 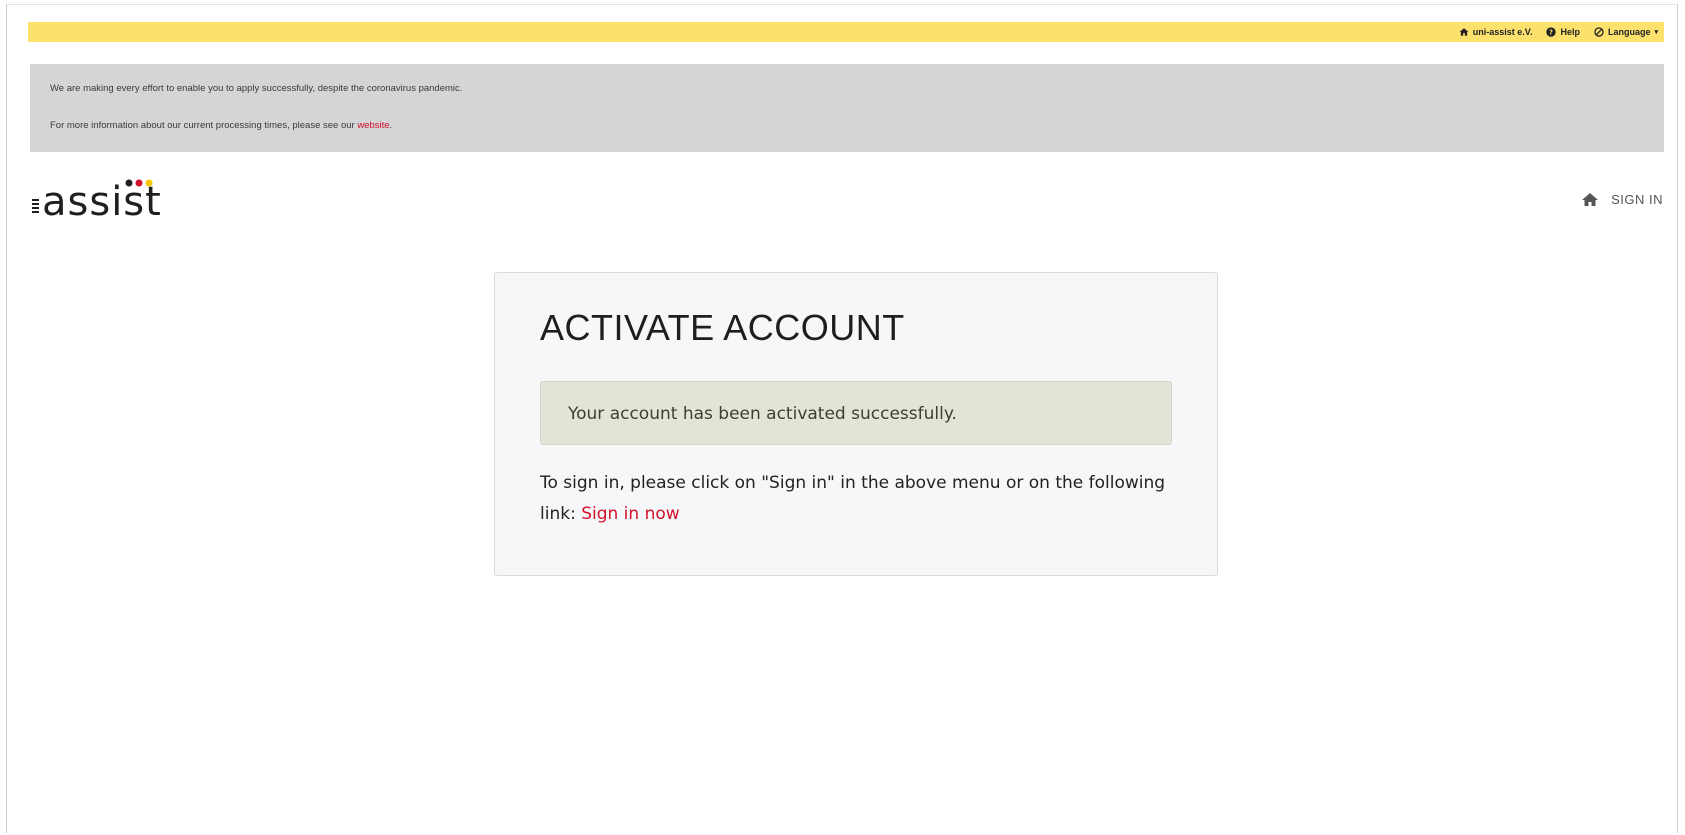 What do you see at coordinates (630, 514) in the screenshot?
I see `sign-in-now-link: Sign in now` at bounding box center [630, 514].